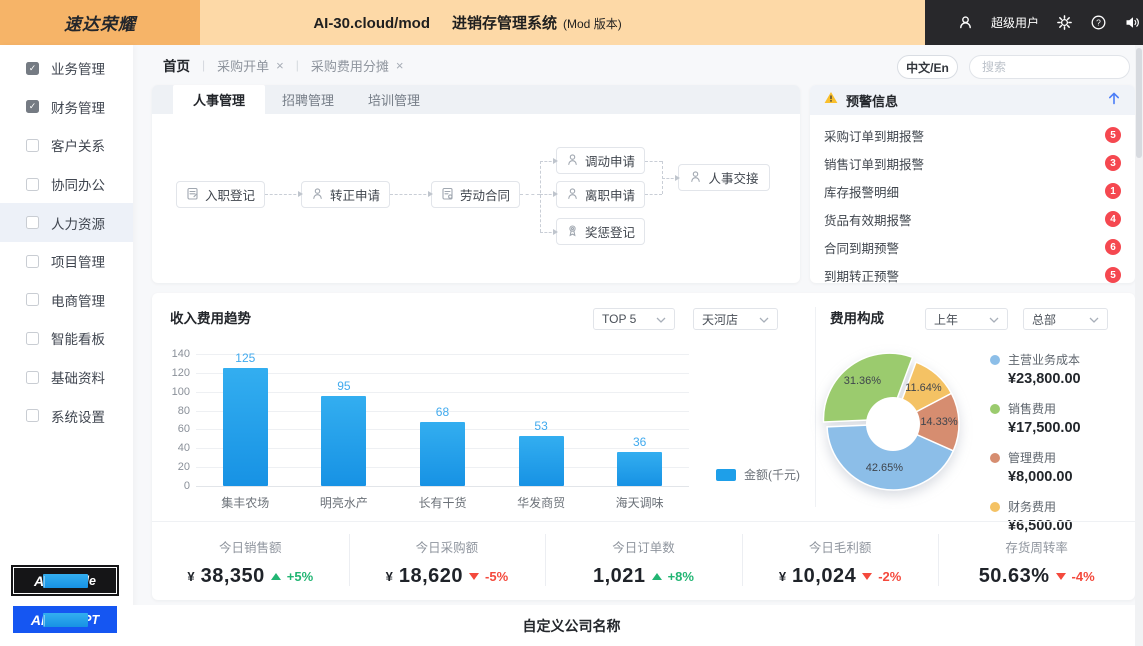 Image resolution: width=1143 pixels, height=646 pixels. Describe the element at coordinates (250, 561) in the screenshot. I see `kpi-1: 今日销售额 ¥38,350 +5%` at that location.